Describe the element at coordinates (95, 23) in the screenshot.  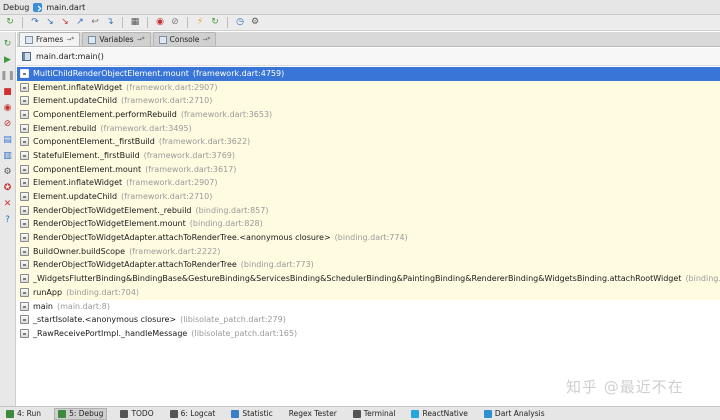
I see `drop-frame-icon: ↩` at that location.